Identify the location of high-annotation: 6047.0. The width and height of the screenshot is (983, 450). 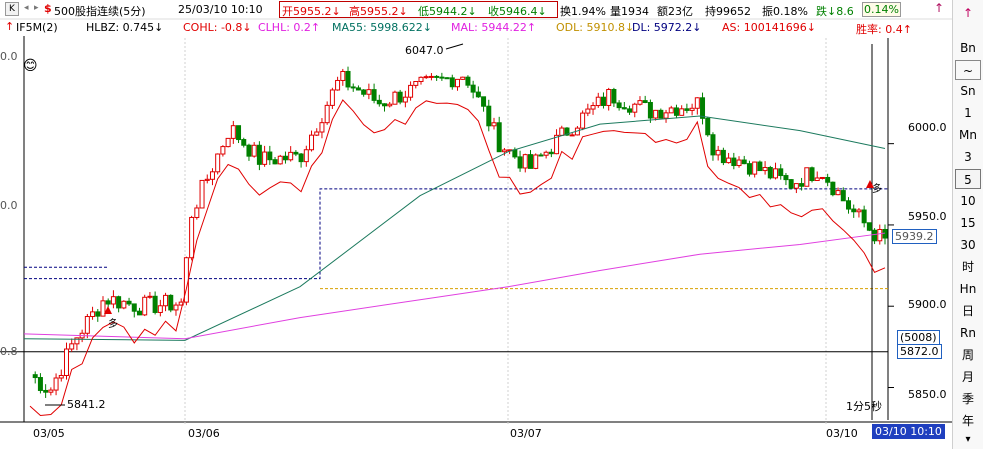
(424, 50).